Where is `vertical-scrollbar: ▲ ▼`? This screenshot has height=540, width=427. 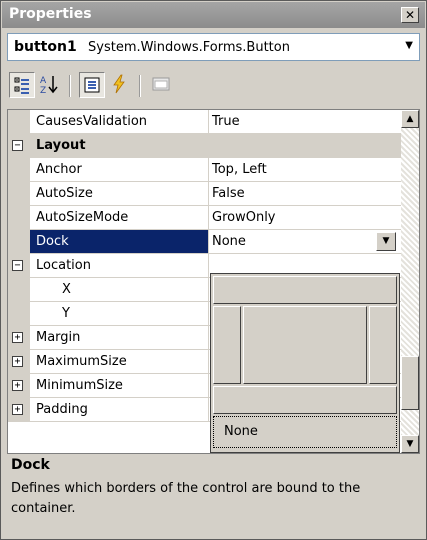
vertical-scrollbar: ▲ ▼ is located at coordinates (410, 281).